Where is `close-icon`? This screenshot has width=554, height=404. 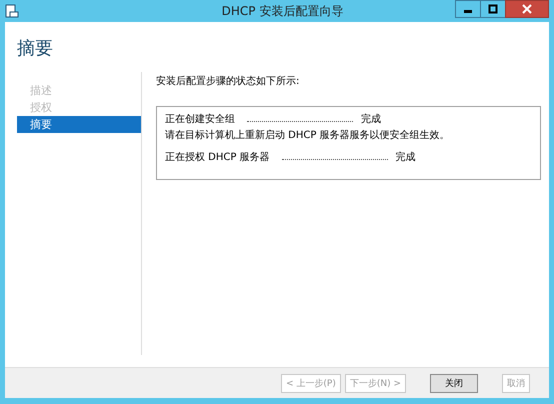 close-icon is located at coordinates (527, 9).